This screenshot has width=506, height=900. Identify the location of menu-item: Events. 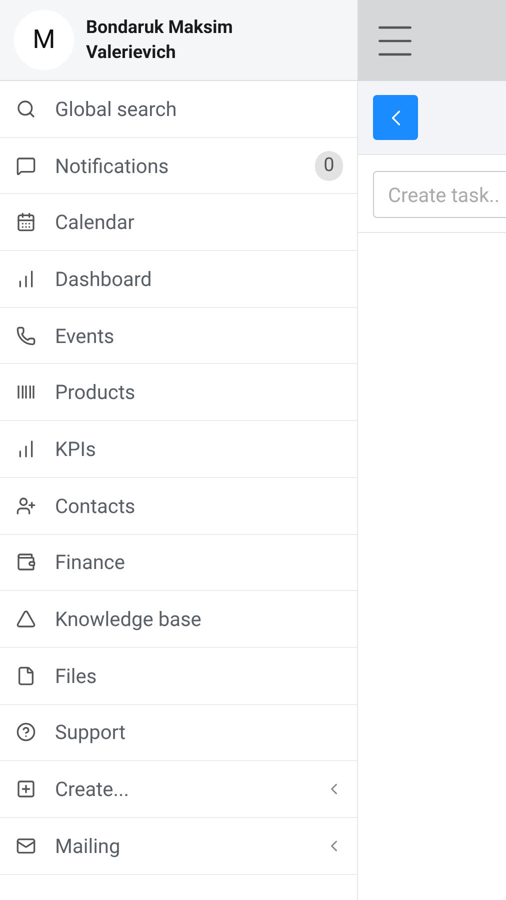
(178, 336).